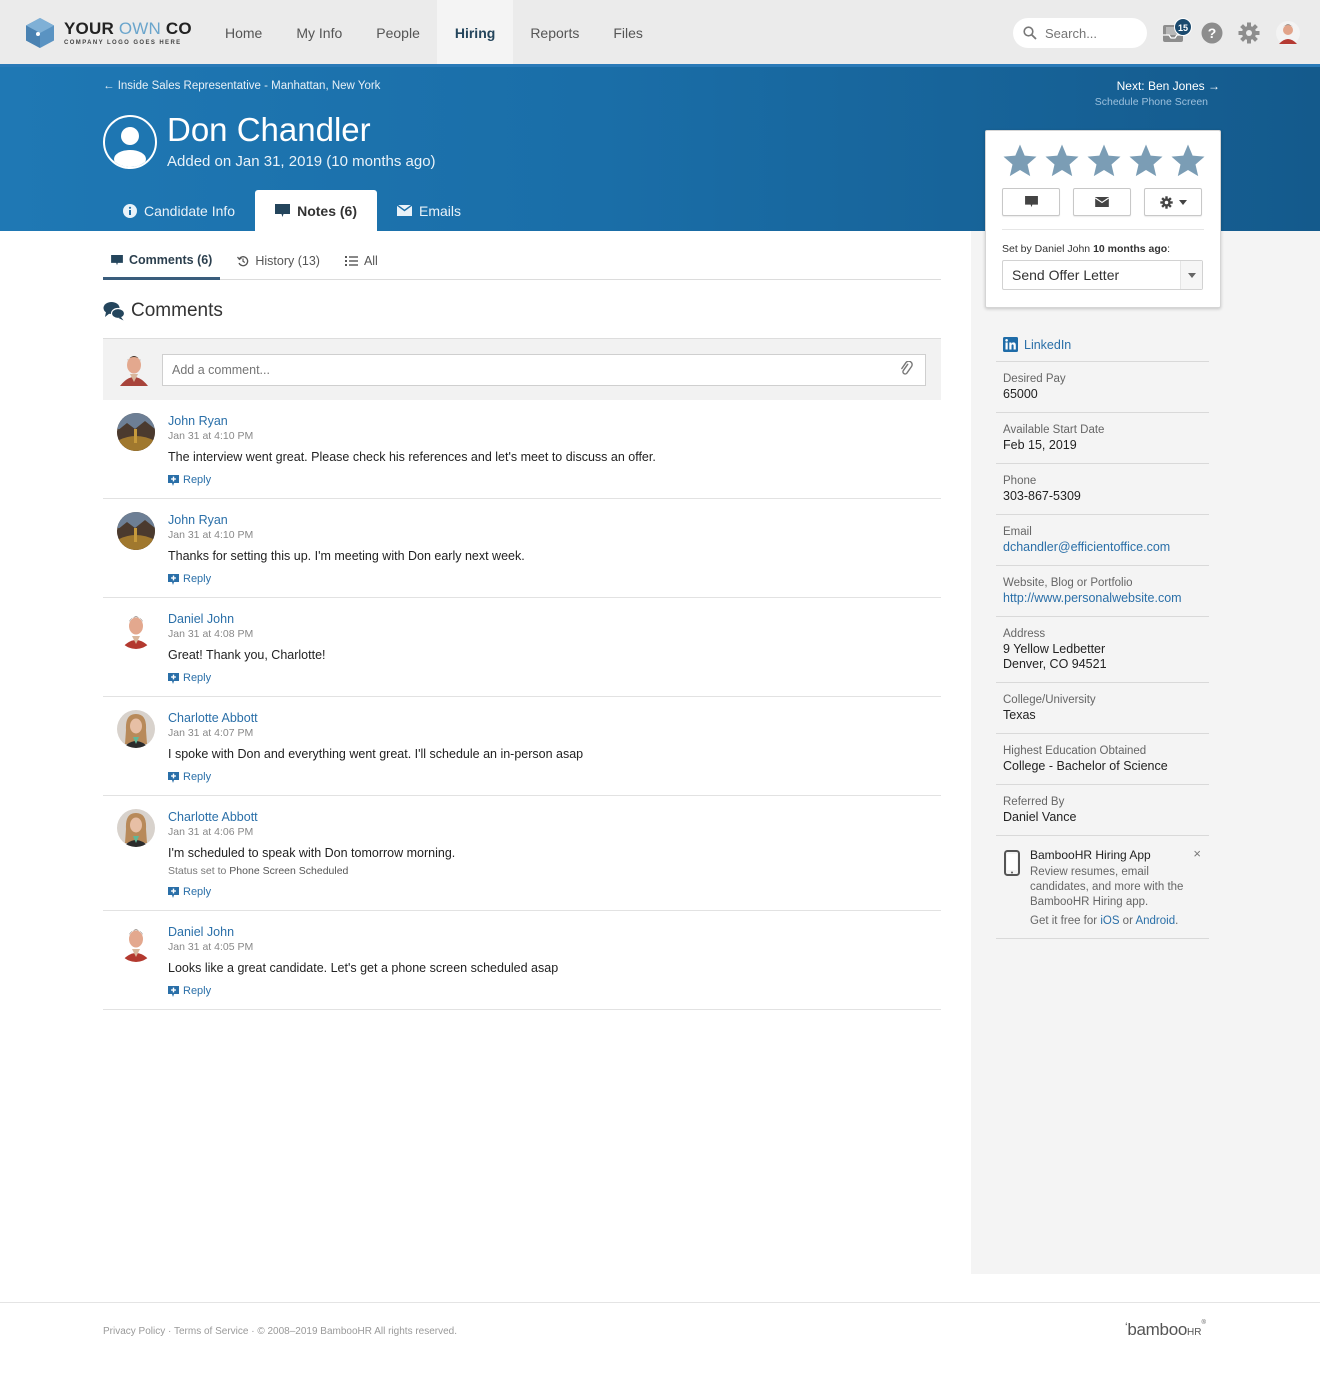 This screenshot has height=1378, width=1320. Describe the element at coordinates (370, 261) in the screenshot. I see `subtab-all-label: All` at that location.